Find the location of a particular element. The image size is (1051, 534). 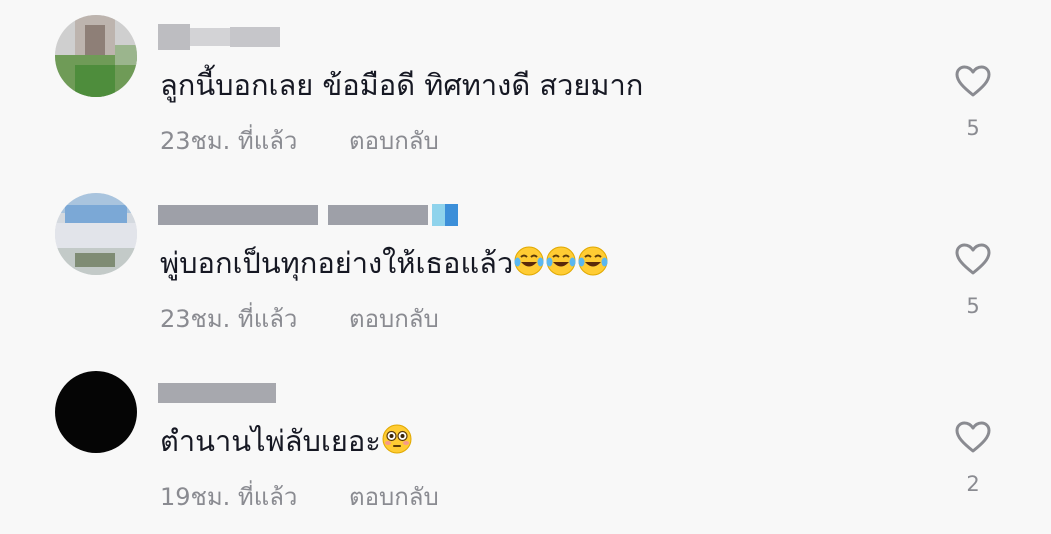

comment-text: พู่บอกเป็นทุกอย่างให้เธอแล้ว is located at coordinates (384, 263).